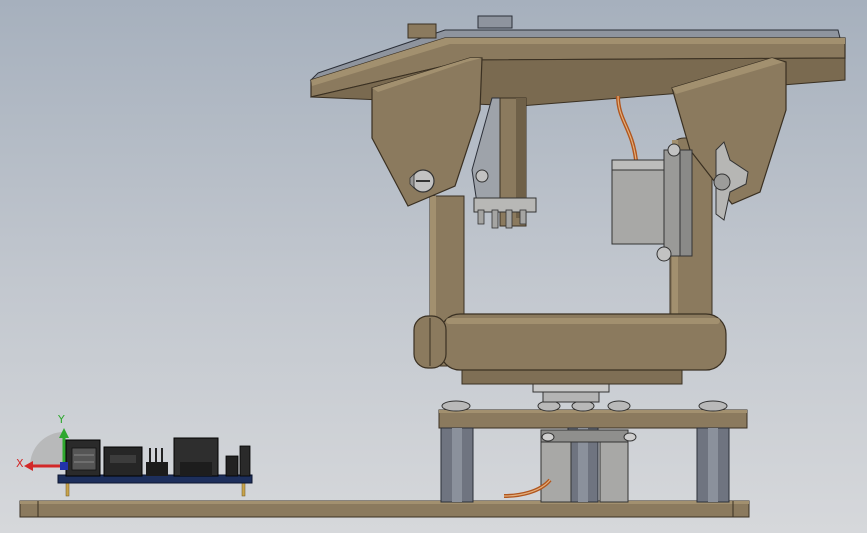 This screenshot has height=533, width=867. What do you see at coordinates (572, 385) in the screenshot?
I see `rotation-bearing` at bounding box center [572, 385].